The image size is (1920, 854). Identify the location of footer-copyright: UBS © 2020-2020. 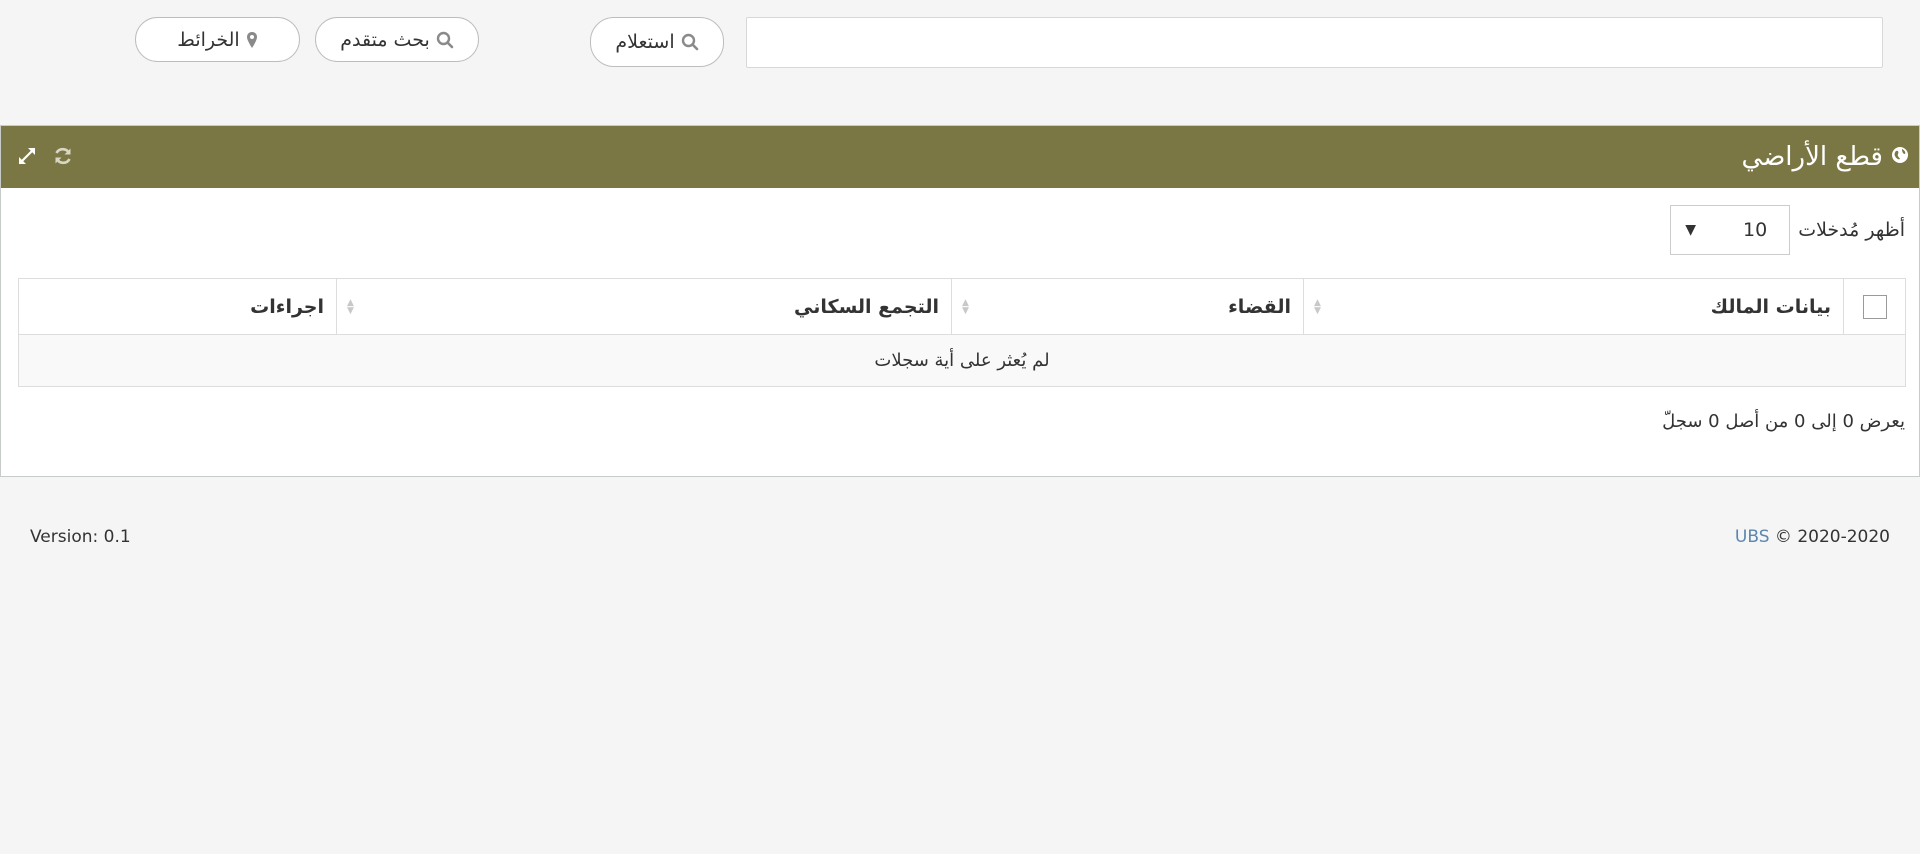
(1812, 537).